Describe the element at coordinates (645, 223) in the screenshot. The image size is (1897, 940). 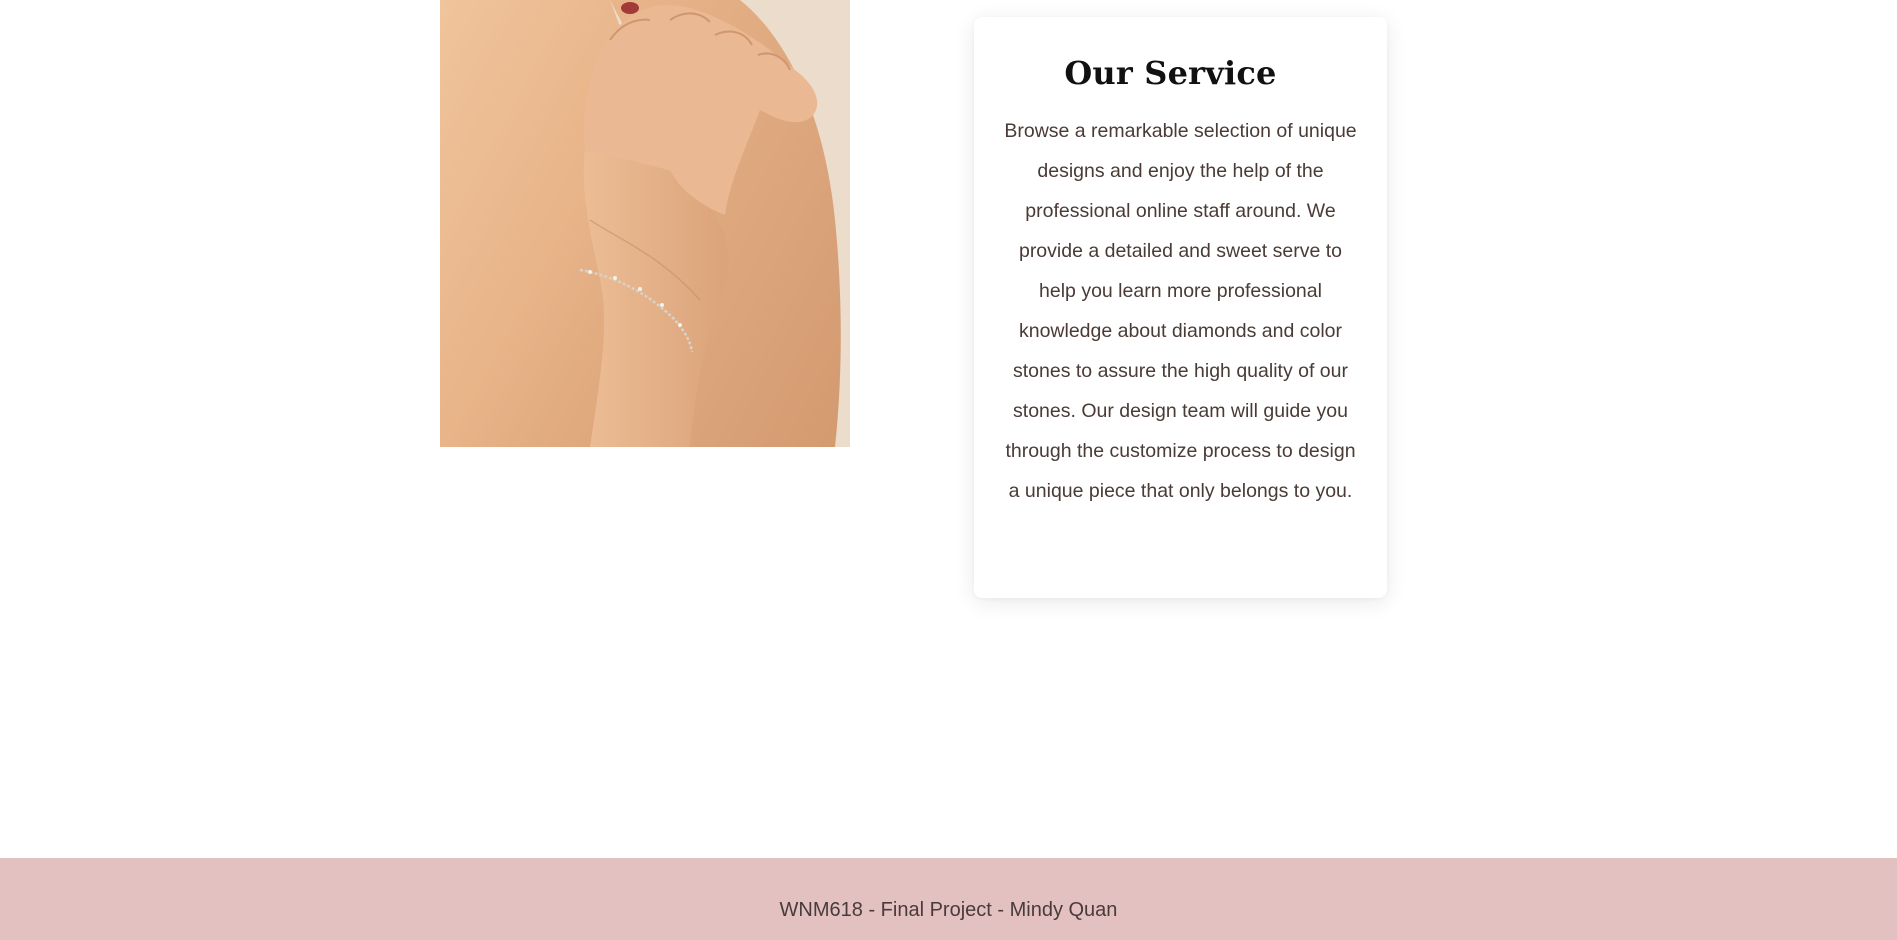
I see `bracelet-model-image` at that location.